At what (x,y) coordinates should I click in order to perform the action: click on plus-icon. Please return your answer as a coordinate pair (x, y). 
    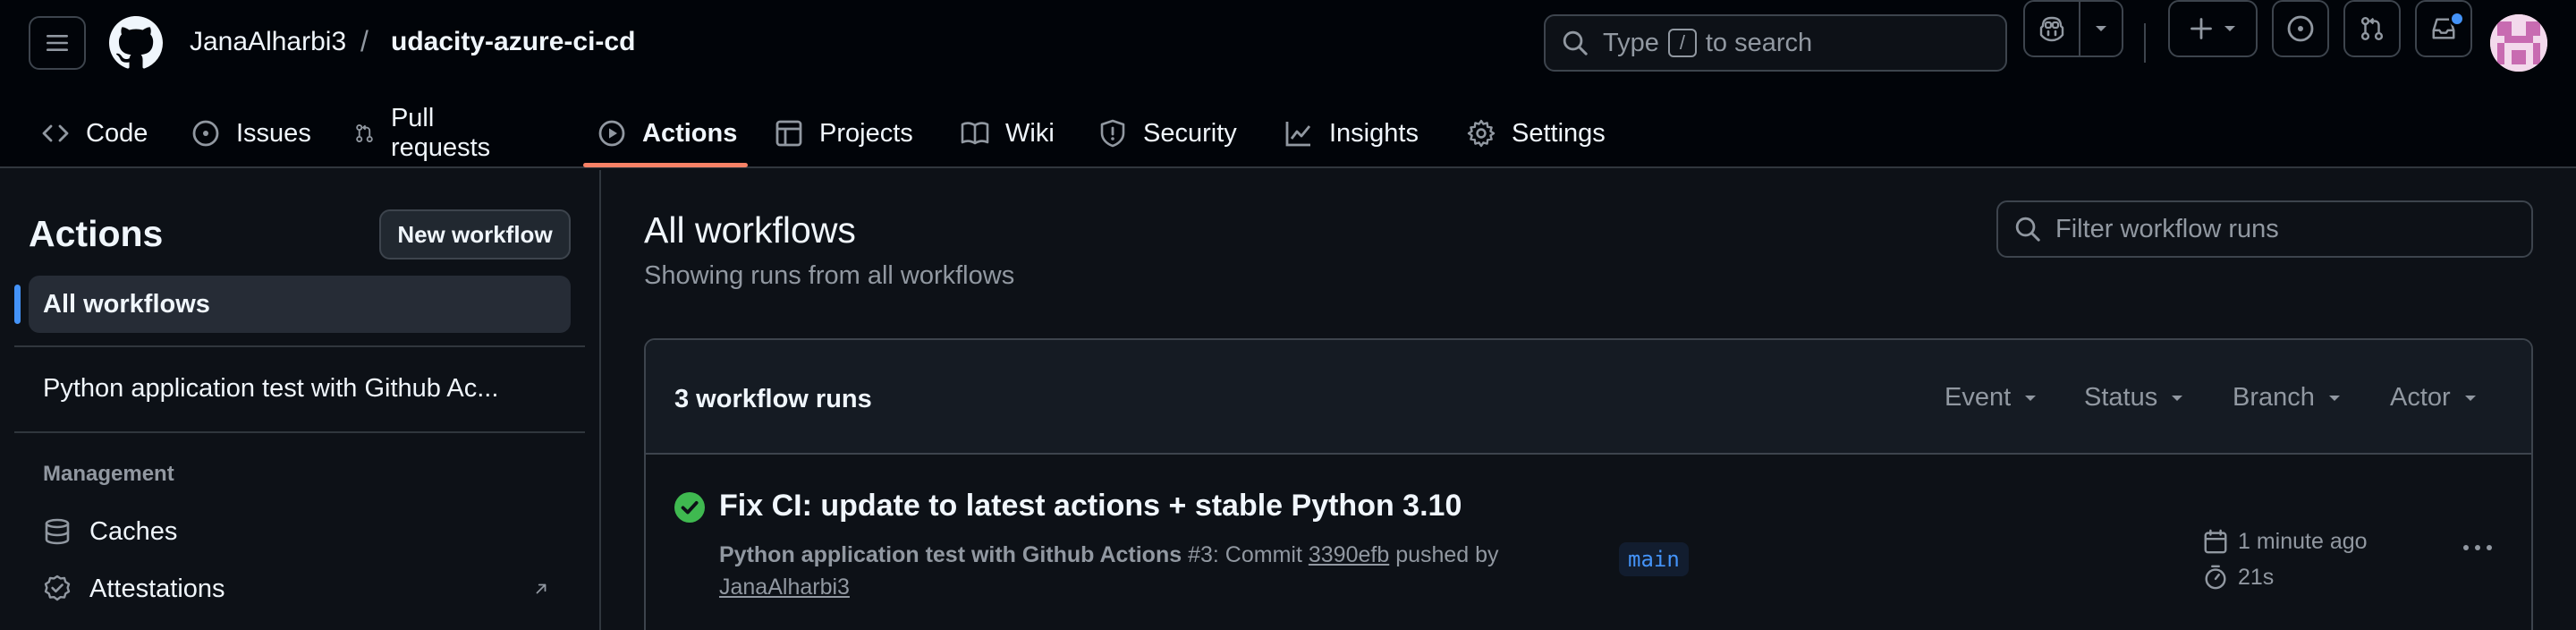
    Looking at the image, I should click on (2201, 28).